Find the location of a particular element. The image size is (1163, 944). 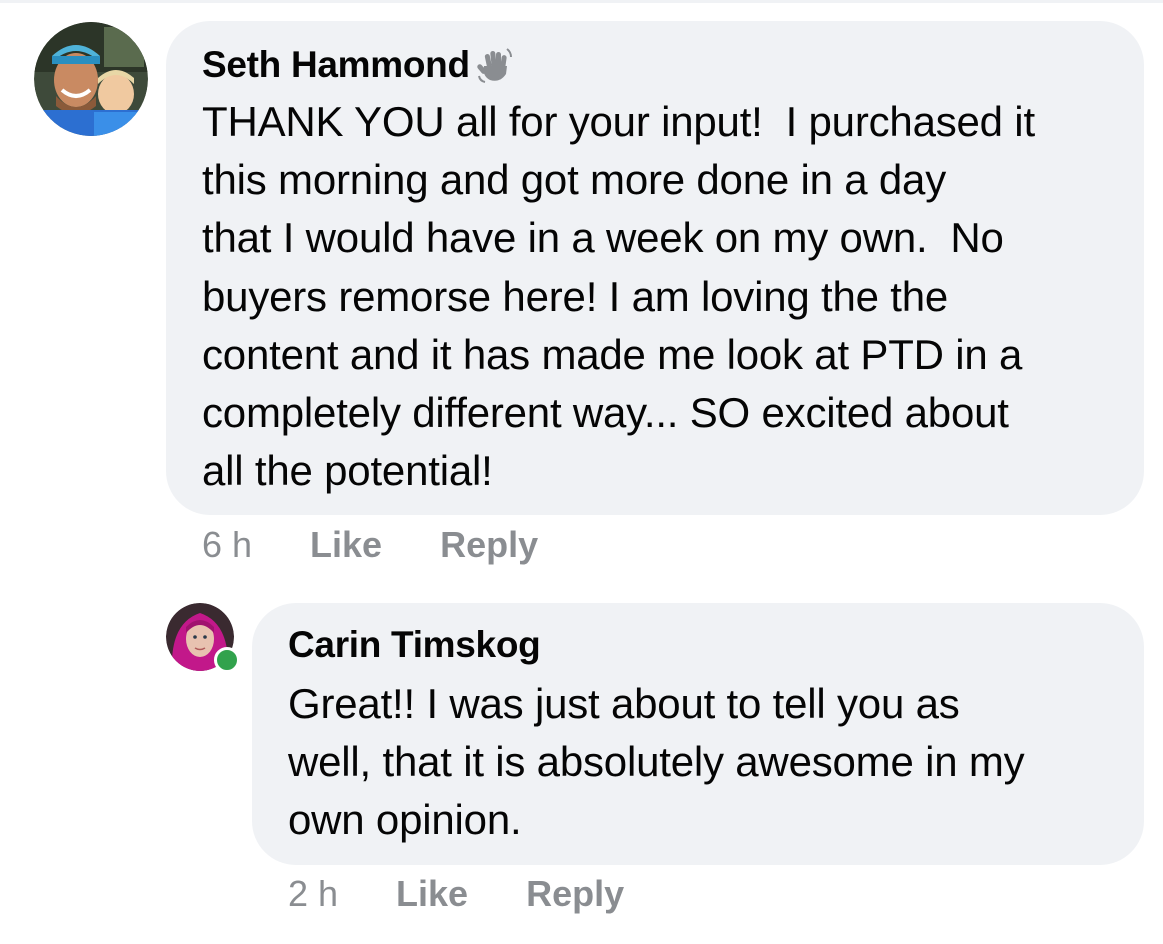

author-name: Seth Hammond is located at coordinates (336, 65).